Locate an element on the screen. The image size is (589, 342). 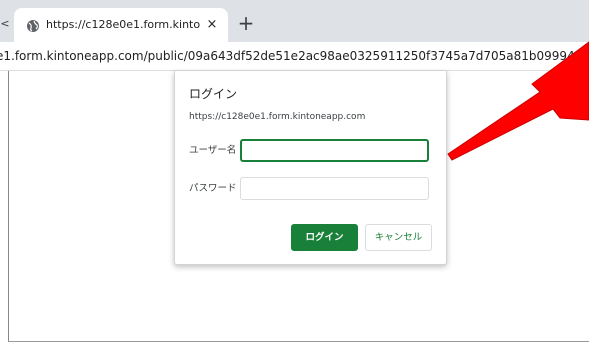
tab-strip: < https://c128e0e1.form.kintoneapp × + is located at coordinates (294, 21).